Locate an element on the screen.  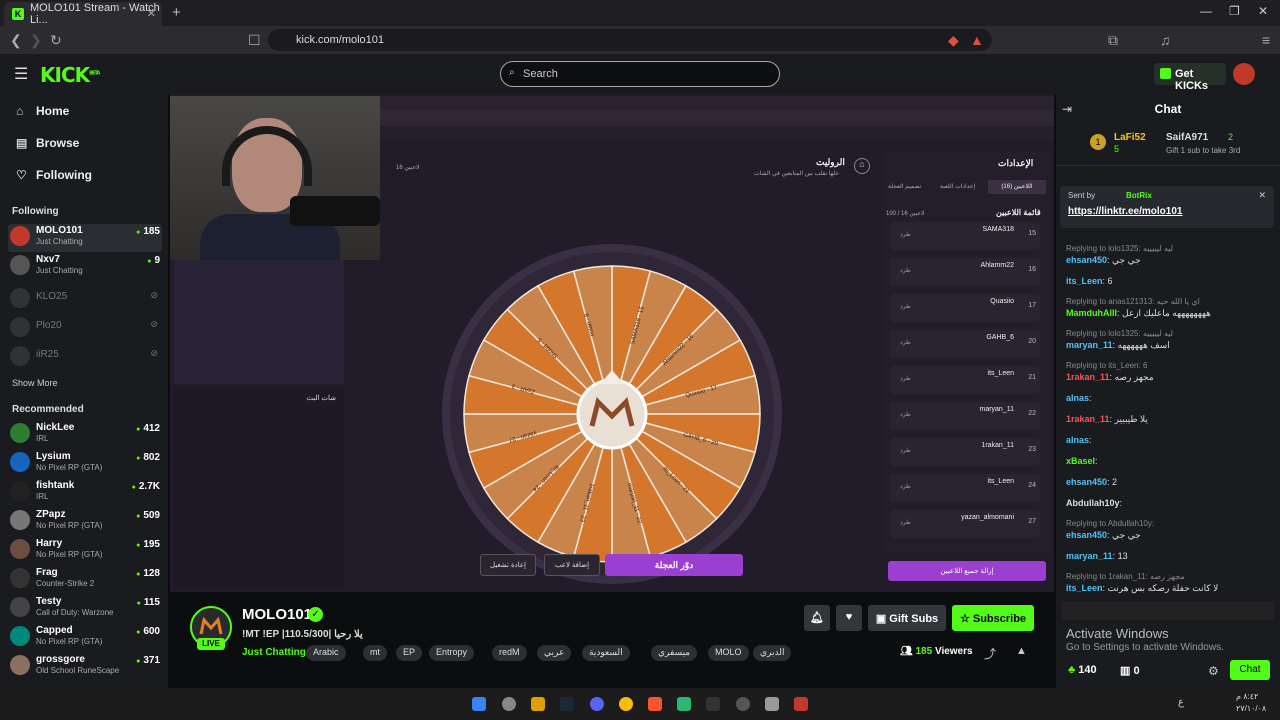
minimize-button: — is located at coordinates (1206, 11).